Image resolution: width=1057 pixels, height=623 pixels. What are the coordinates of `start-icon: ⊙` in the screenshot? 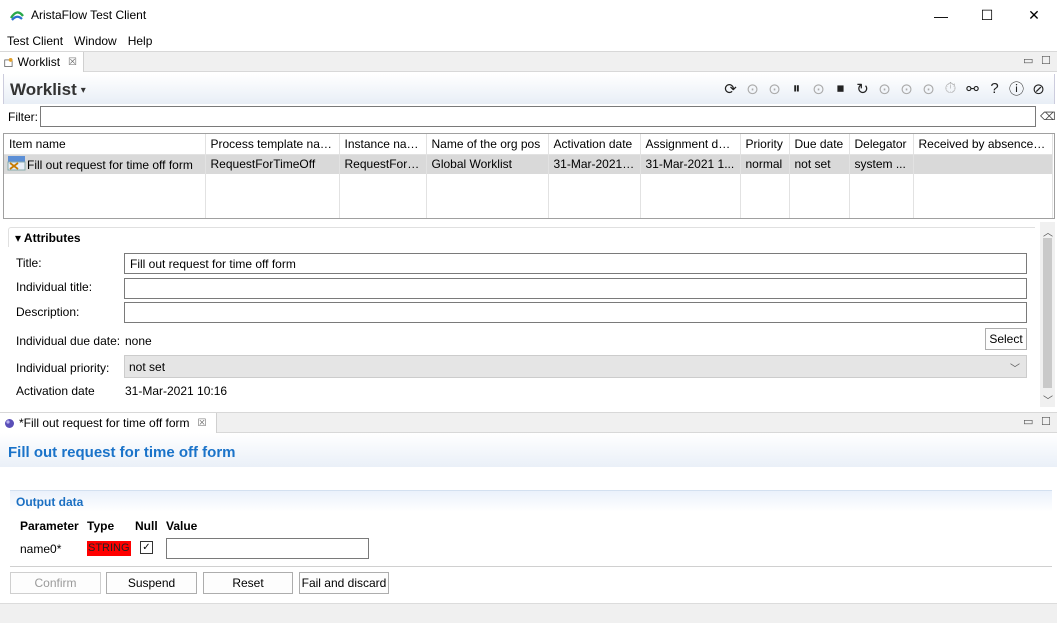 It's located at (774, 88).